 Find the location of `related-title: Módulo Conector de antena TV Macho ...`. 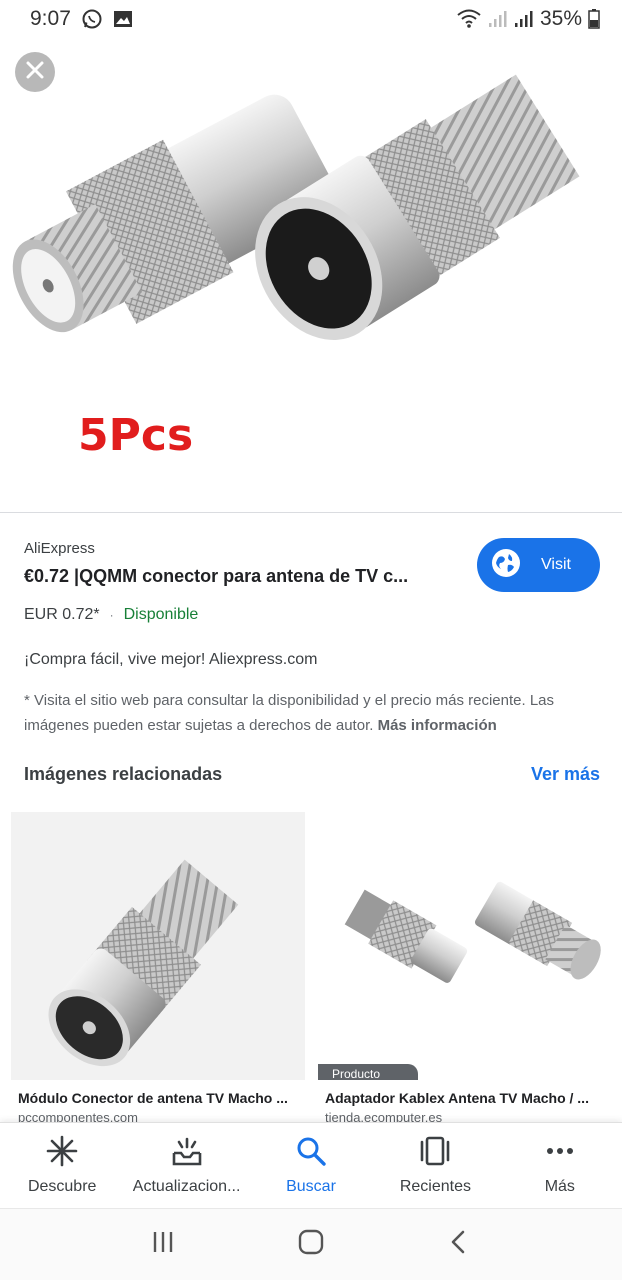

related-title: Módulo Conector de antena TV Macho ... is located at coordinates (153, 1098).